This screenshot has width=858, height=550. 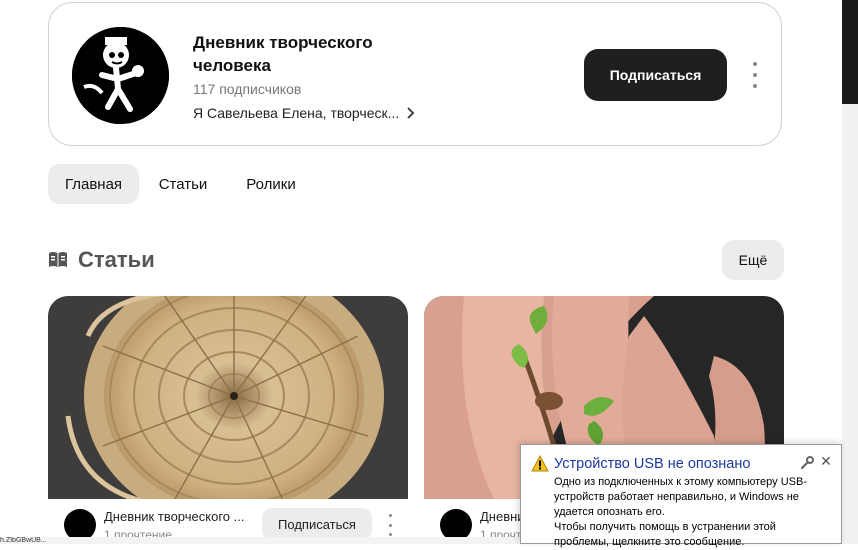 What do you see at coordinates (807, 463) in the screenshot?
I see `wrench-icon` at bounding box center [807, 463].